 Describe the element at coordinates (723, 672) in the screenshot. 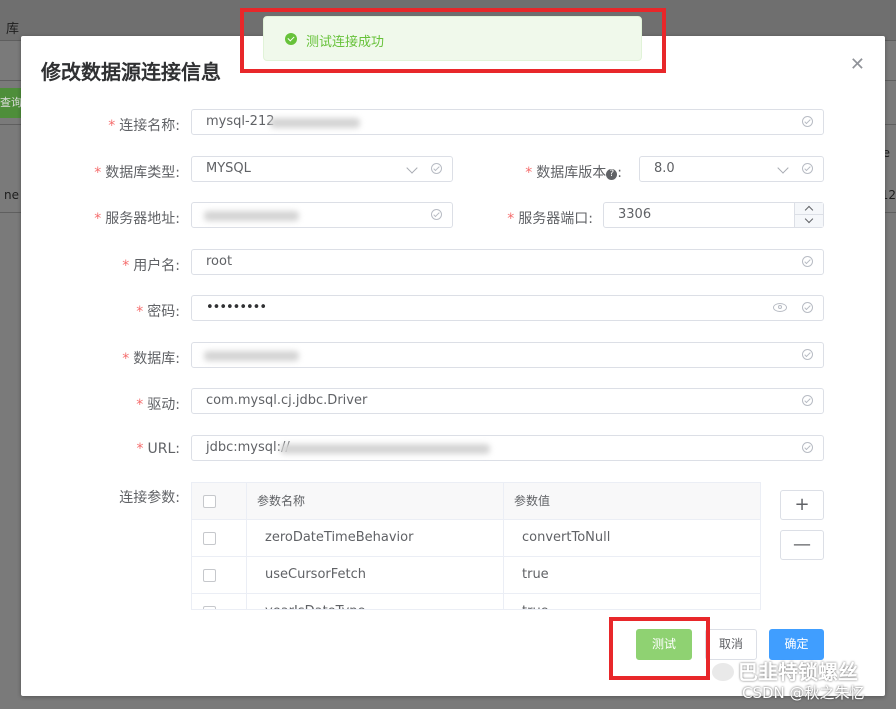

I see `wechat-icon` at that location.